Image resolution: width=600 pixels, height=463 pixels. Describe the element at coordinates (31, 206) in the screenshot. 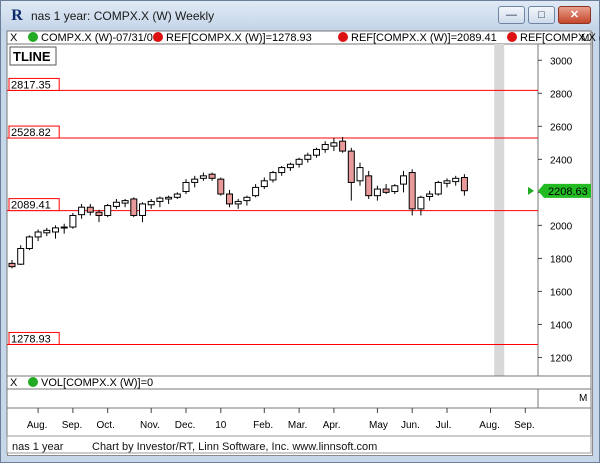

I see `reference-label: 2089.41` at that location.